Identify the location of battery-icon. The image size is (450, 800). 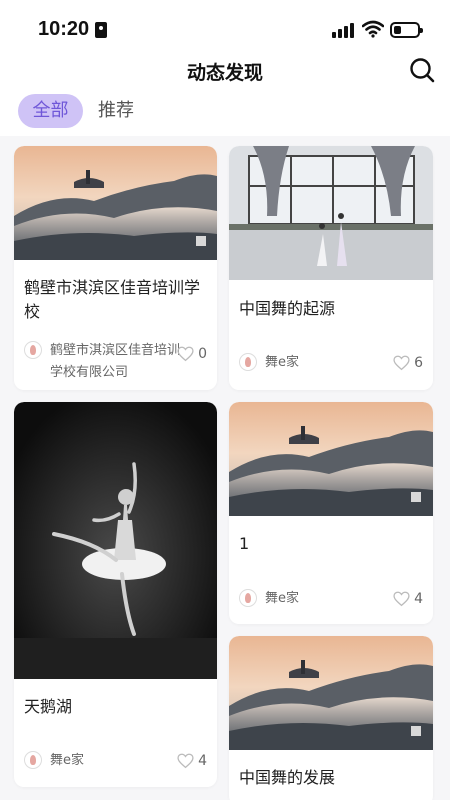
(406, 30).